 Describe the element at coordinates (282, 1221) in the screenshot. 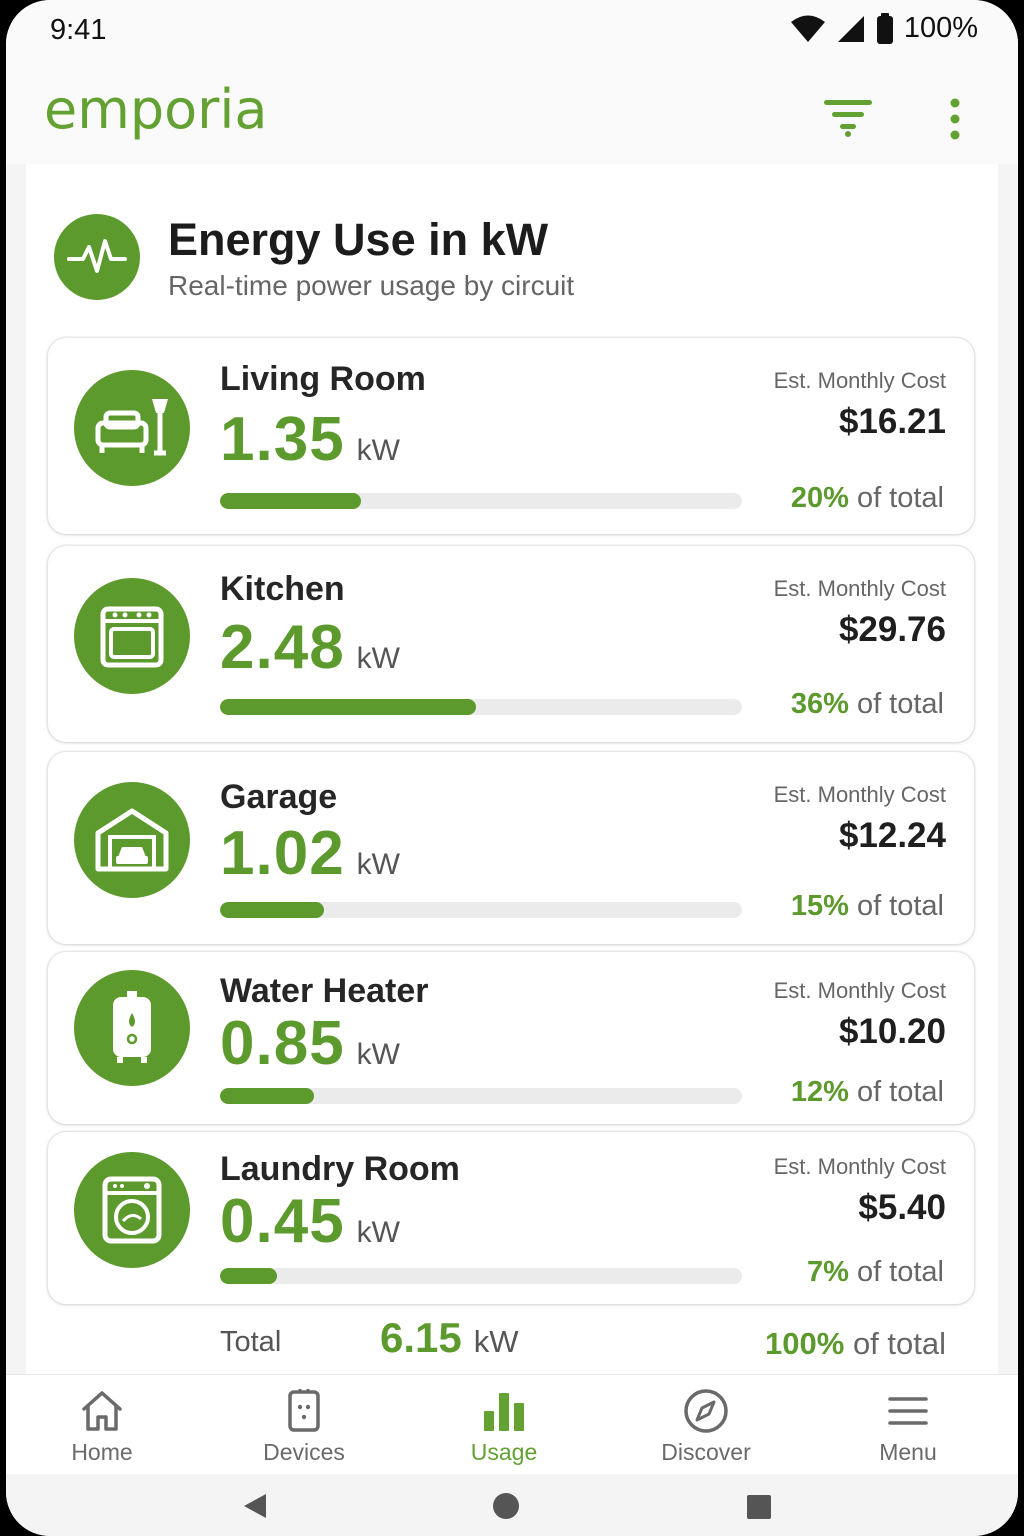

I see `kw-value: 0.45` at that location.